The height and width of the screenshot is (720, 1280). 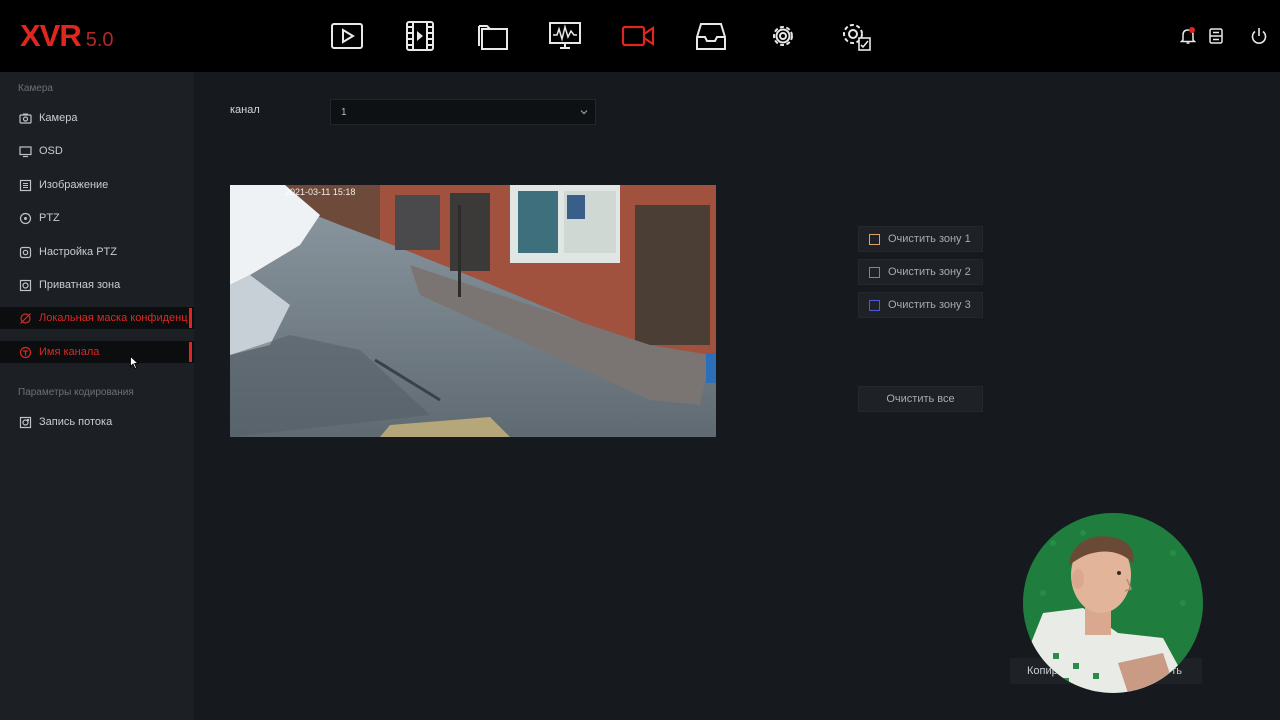 I want to click on playback-icon, so click(x=347, y=36).